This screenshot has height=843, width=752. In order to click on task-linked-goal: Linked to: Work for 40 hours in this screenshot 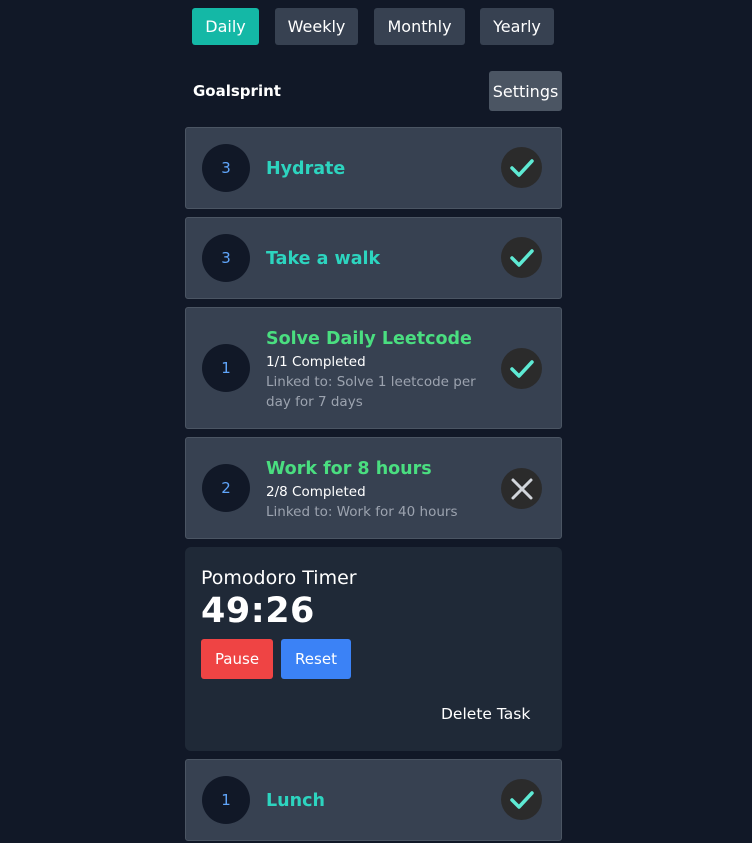, I will do `click(362, 512)`.